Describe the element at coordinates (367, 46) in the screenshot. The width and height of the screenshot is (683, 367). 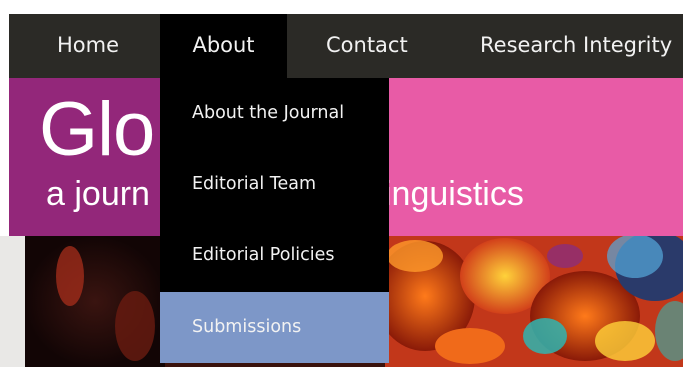
I see `nav-item-contact: Contact` at that location.